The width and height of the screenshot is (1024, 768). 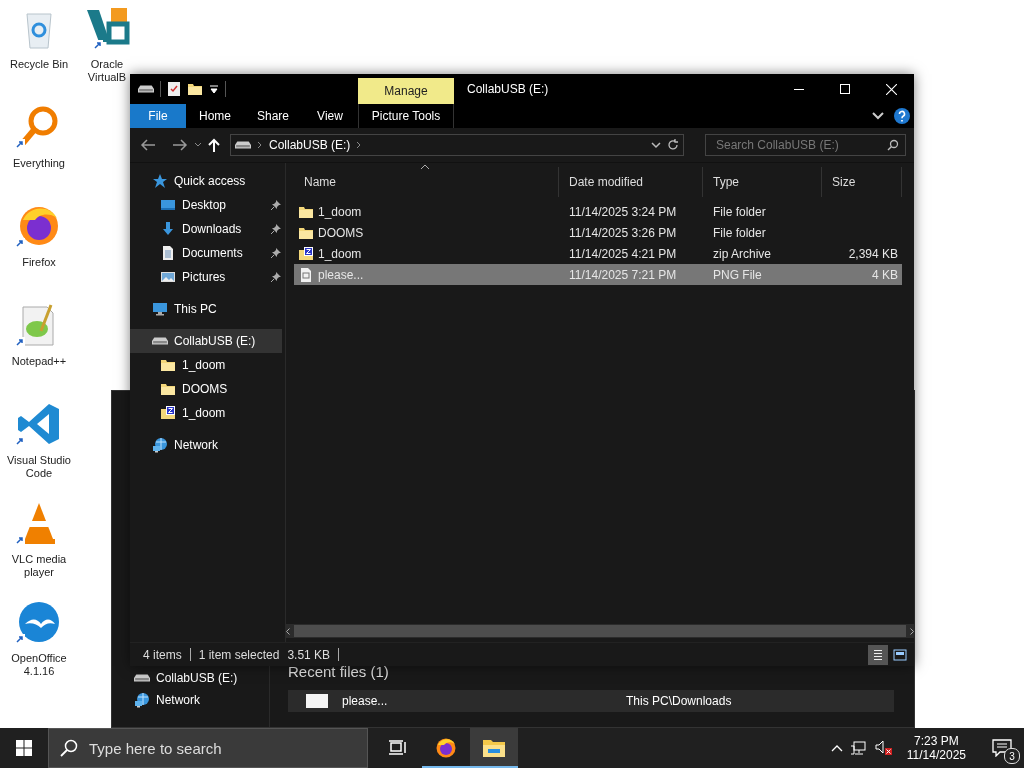 What do you see at coordinates (623, 253) in the screenshot?
I see `table-cell-text: 11/14/2025 4:21 PM` at bounding box center [623, 253].